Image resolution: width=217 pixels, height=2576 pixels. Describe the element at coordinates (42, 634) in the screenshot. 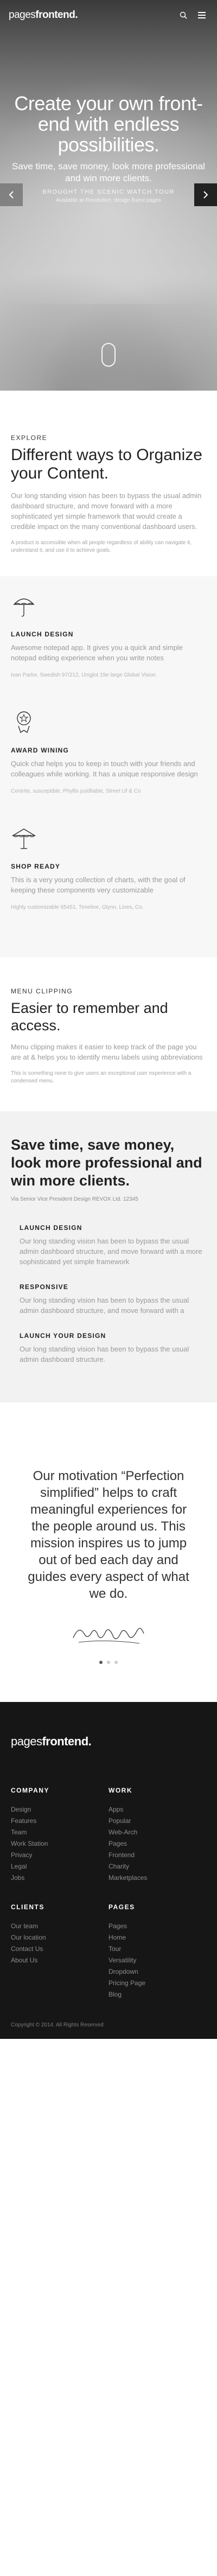

I see `feature-title: Launch Design` at that location.